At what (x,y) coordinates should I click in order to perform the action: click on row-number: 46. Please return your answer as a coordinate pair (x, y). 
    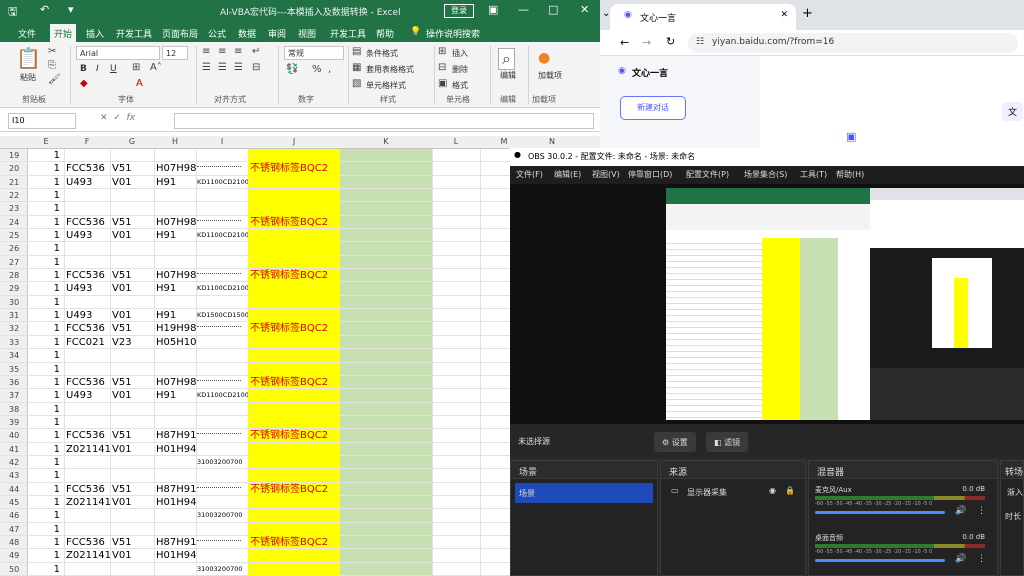
    Looking at the image, I should click on (14, 515).